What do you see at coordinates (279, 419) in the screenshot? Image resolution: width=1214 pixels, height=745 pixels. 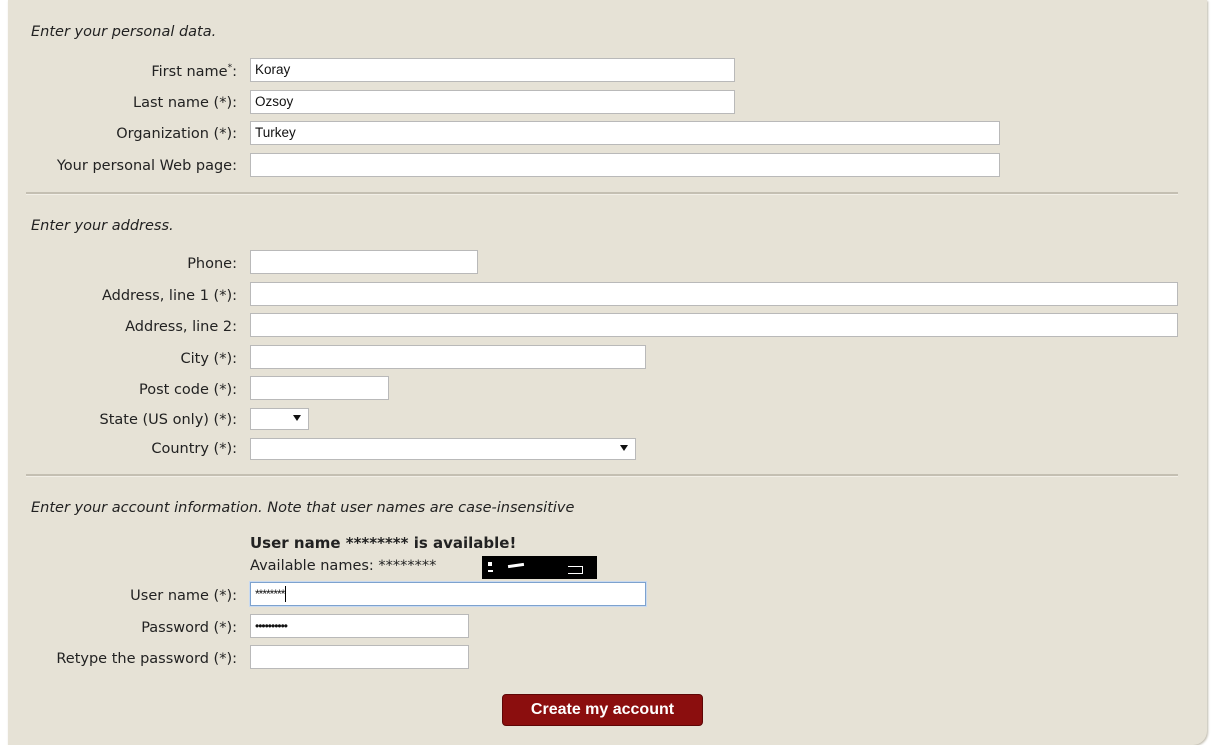 I see `state-select` at bounding box center [279, 419].